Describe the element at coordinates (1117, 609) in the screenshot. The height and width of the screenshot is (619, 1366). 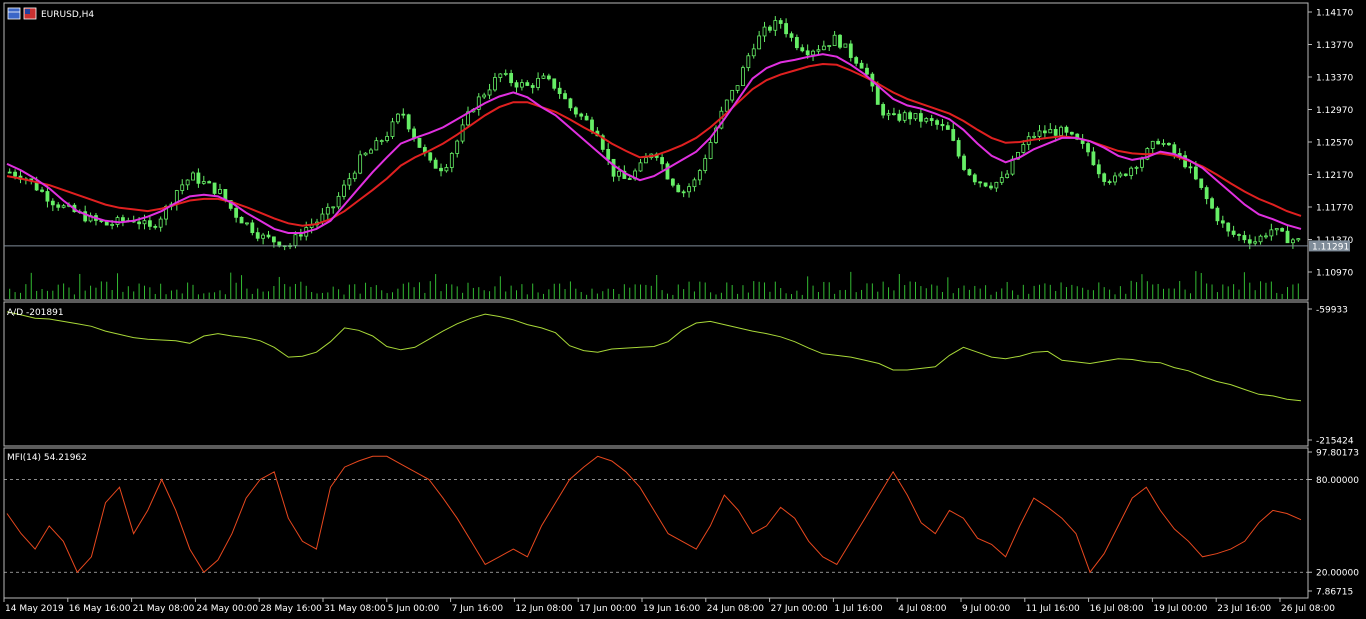
I see `time-tick-17: 16 Jul 08:00` at that location.